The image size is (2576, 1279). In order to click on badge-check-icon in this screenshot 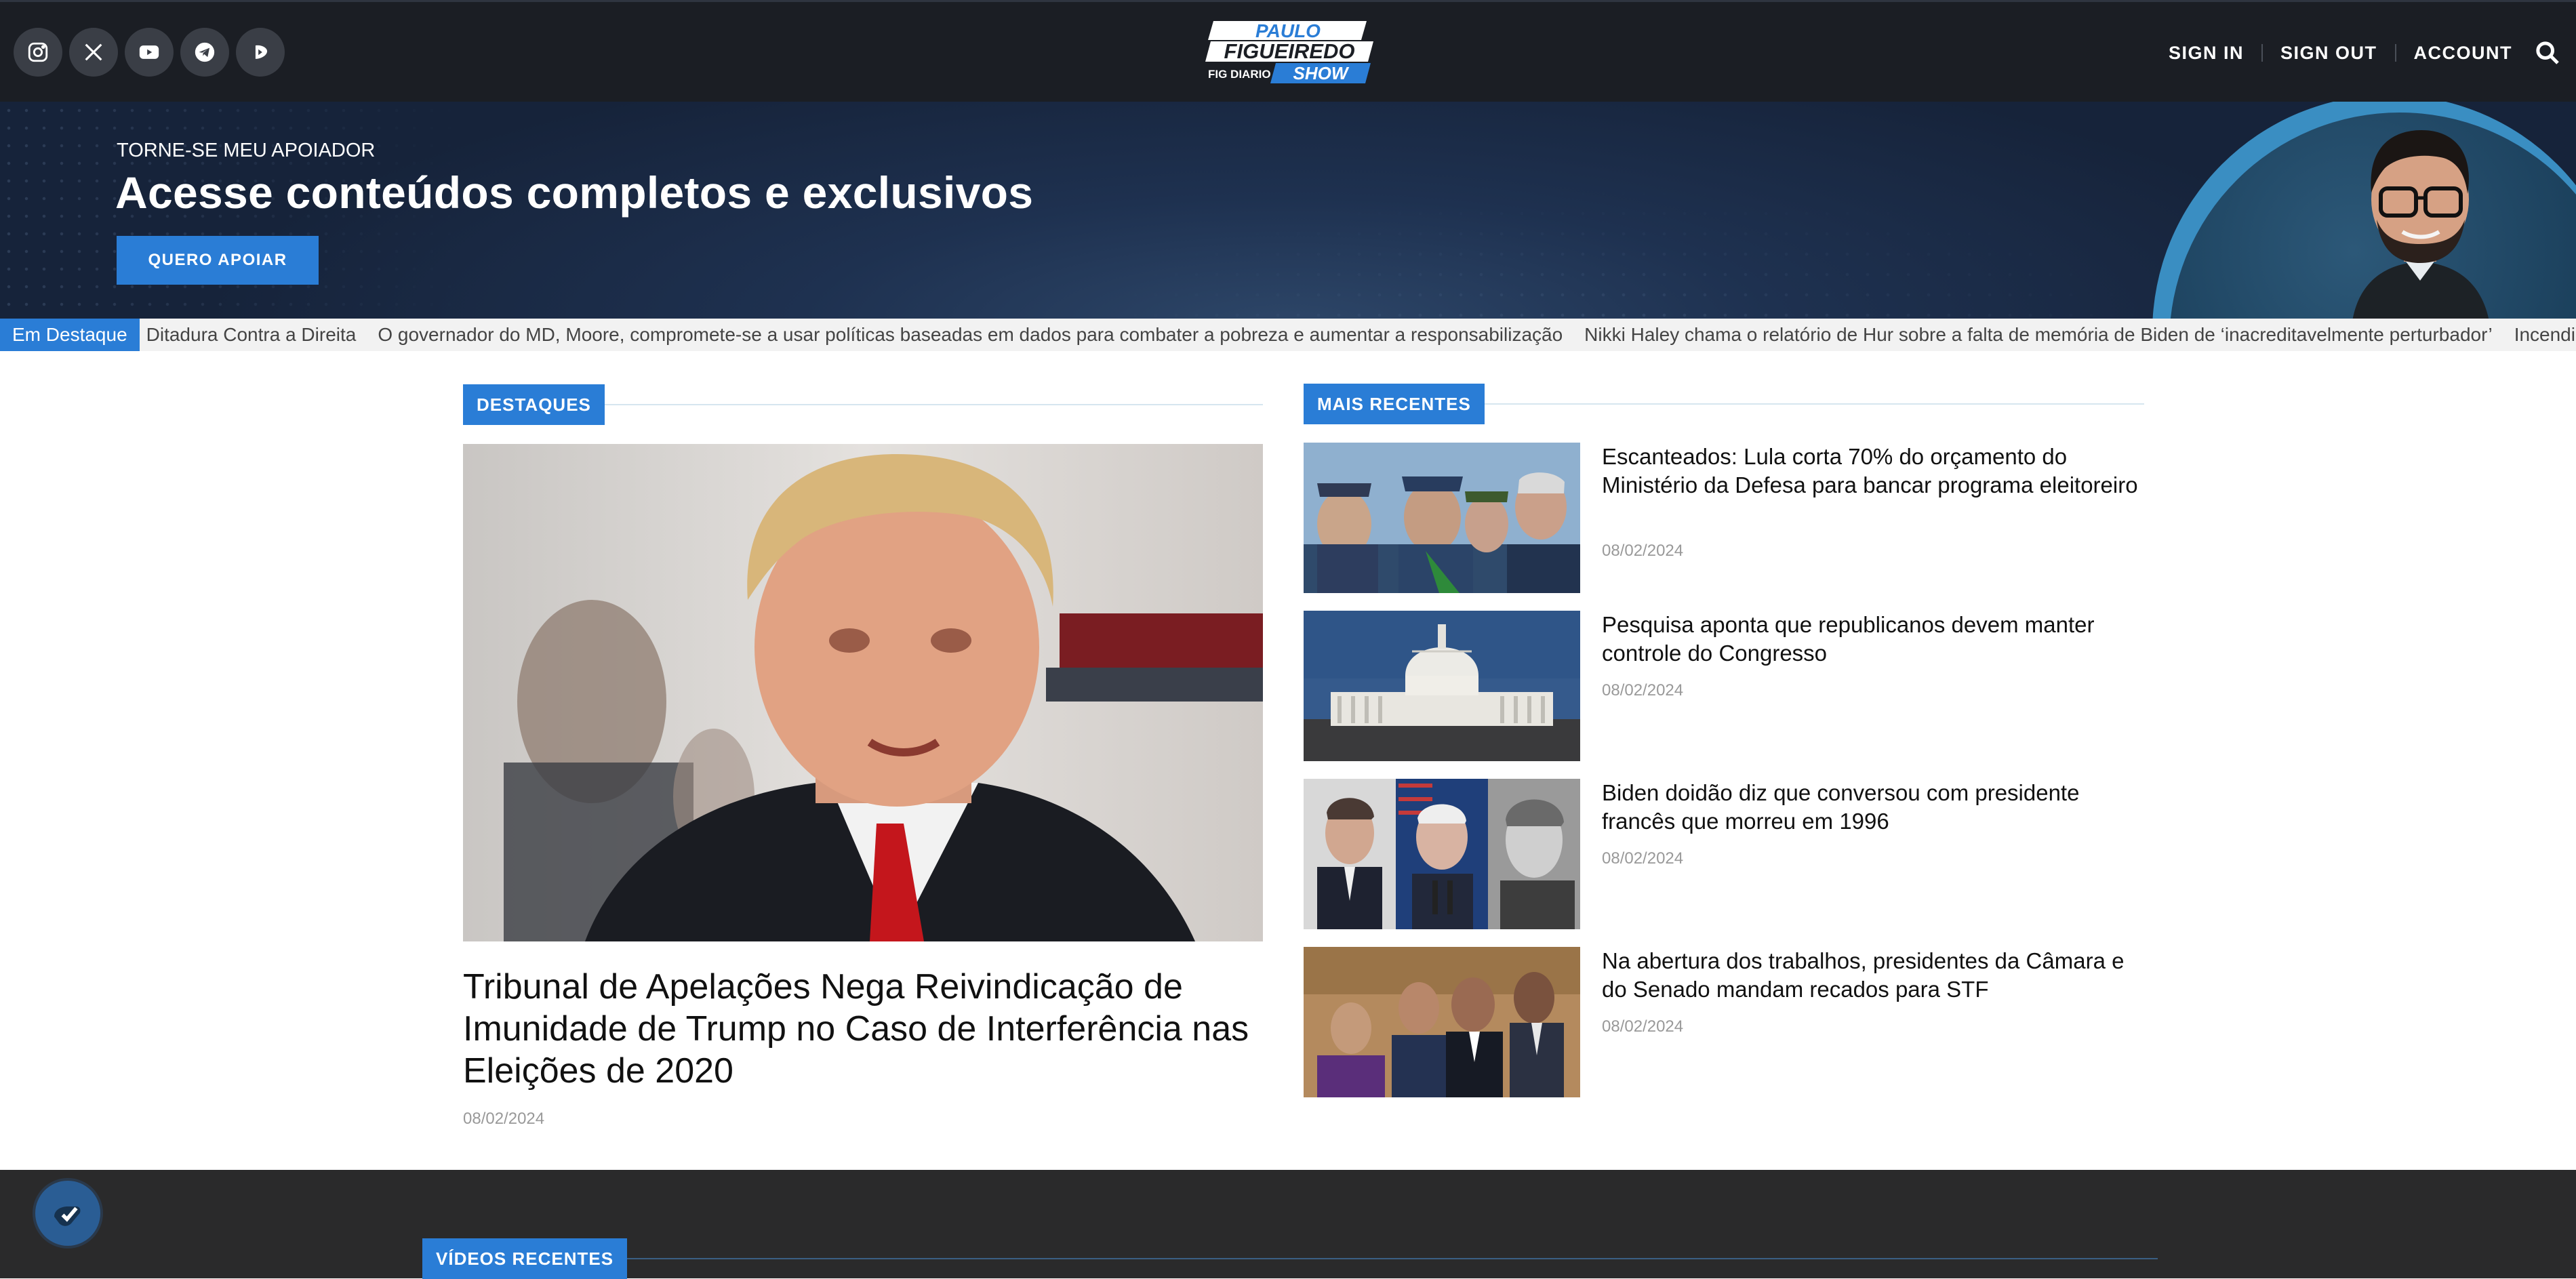, I will do `click(67, 1216)`.